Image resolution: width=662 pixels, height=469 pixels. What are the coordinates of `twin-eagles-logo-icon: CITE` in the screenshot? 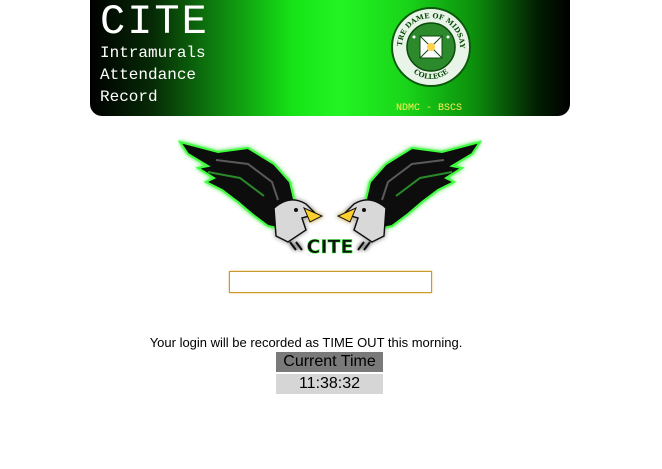 It's located at (330, 199).